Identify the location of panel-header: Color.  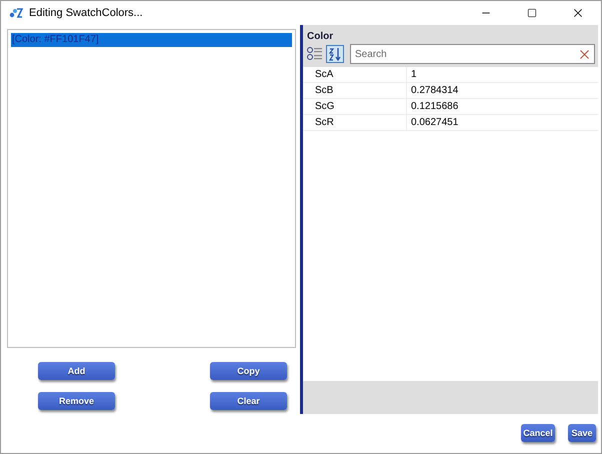
(320, 36).